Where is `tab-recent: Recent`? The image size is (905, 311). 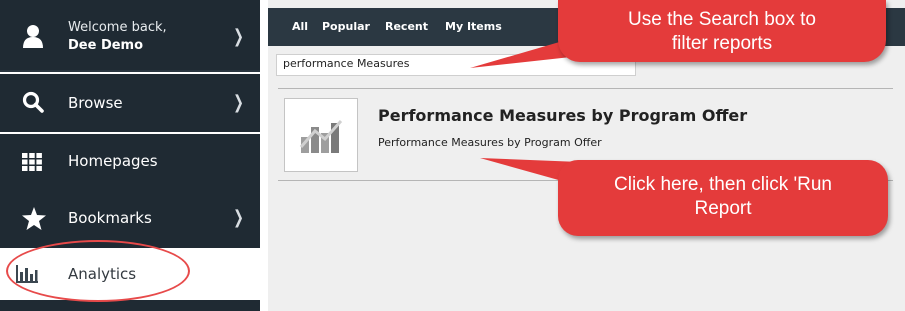
tab-recent: Recent is located at coordinates (406, 26).